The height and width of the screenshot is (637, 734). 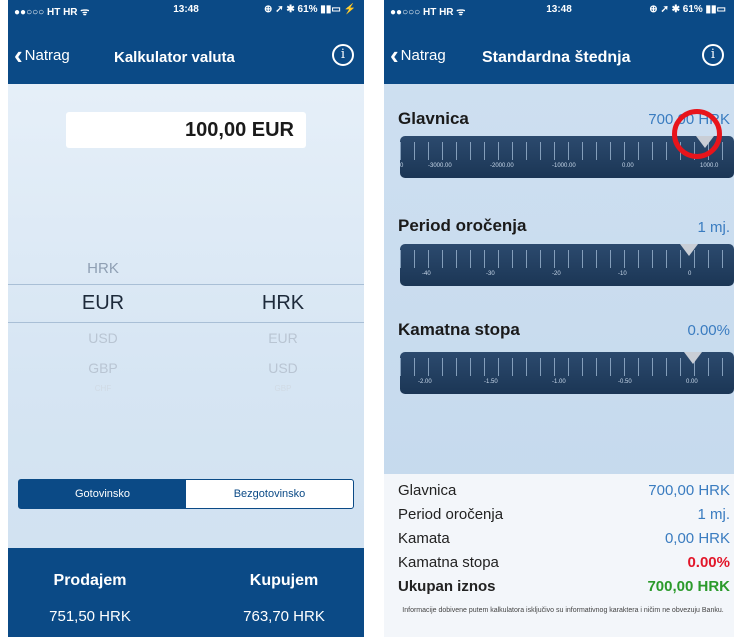 What do you see at coordinates (687, 9) in the screenshot?
I see `battery-indicator: ⊕ ➚ ✱ 61% ▮▮▭` at bounding box center [687, 9].